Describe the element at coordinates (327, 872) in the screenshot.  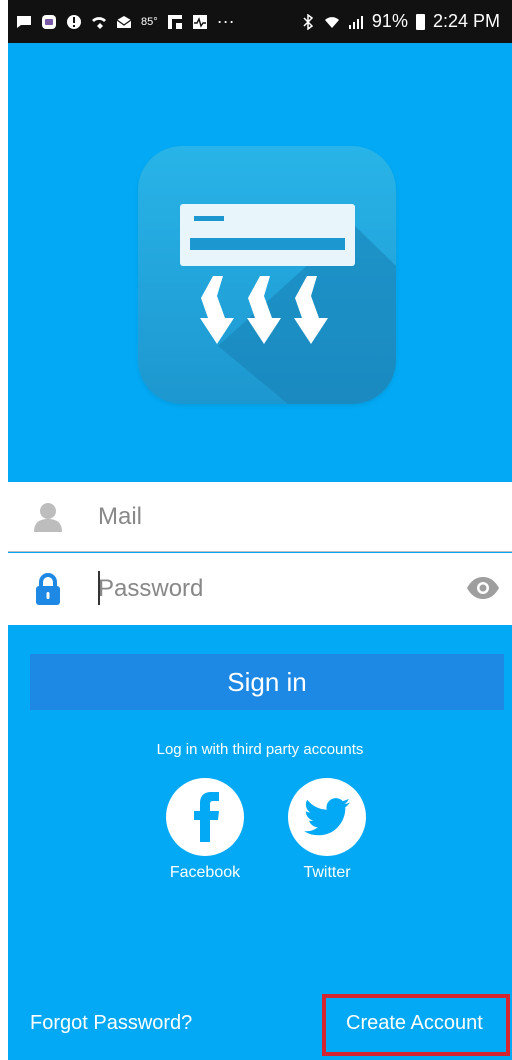
I see `twitter-label: Twitter` at that location.